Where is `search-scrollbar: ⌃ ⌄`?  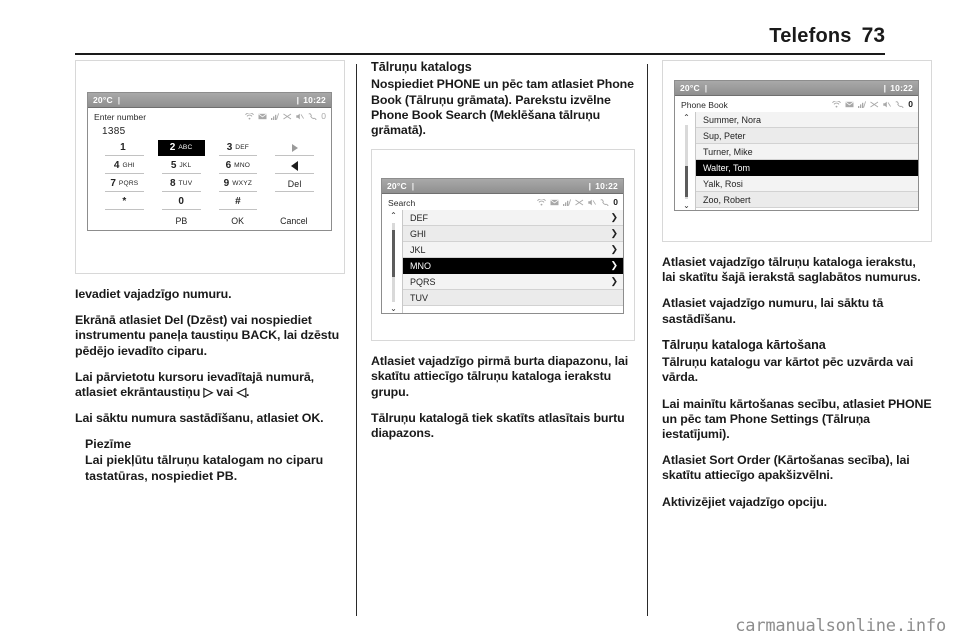 search-scrollbar: ⌃ ⌄ is located at coordinates (393, 261).